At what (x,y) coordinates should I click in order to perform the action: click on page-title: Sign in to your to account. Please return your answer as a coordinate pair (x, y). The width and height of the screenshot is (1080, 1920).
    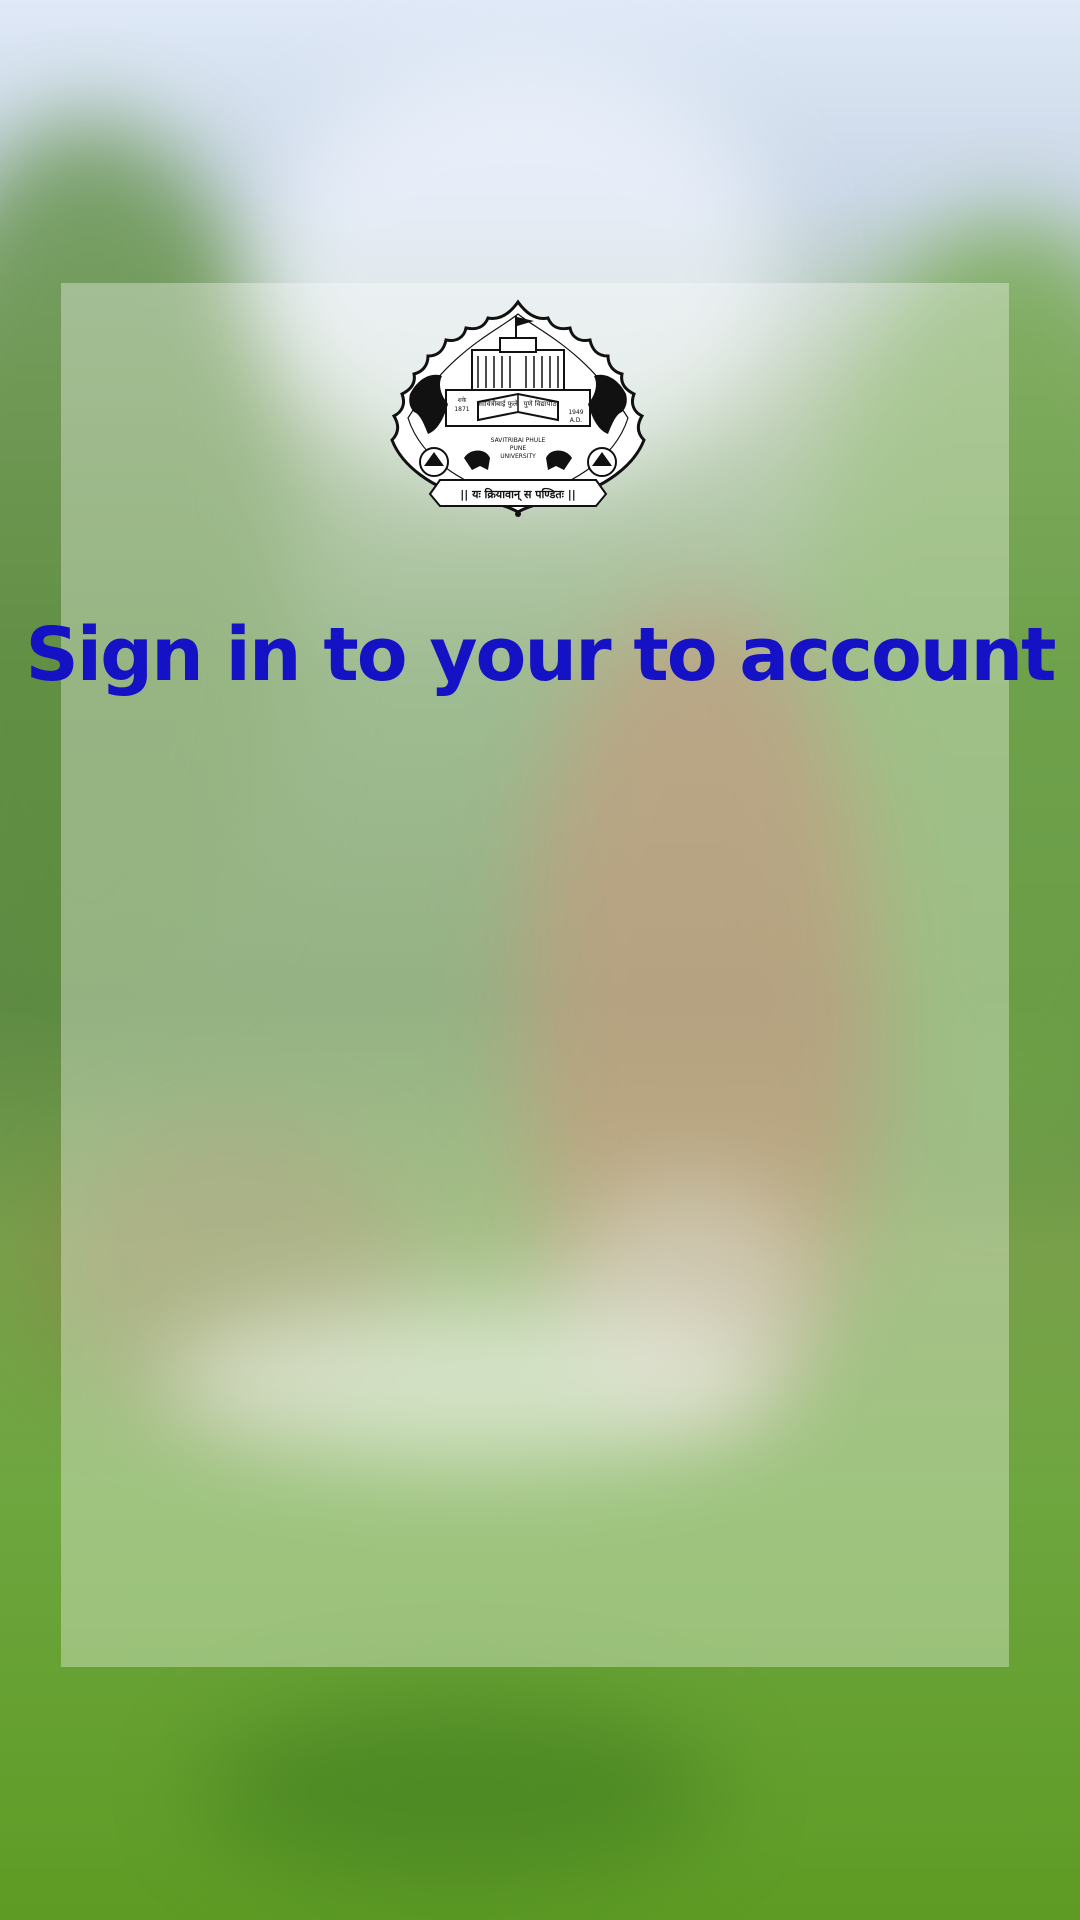
    Looking at the image, I should click on (540, 655).